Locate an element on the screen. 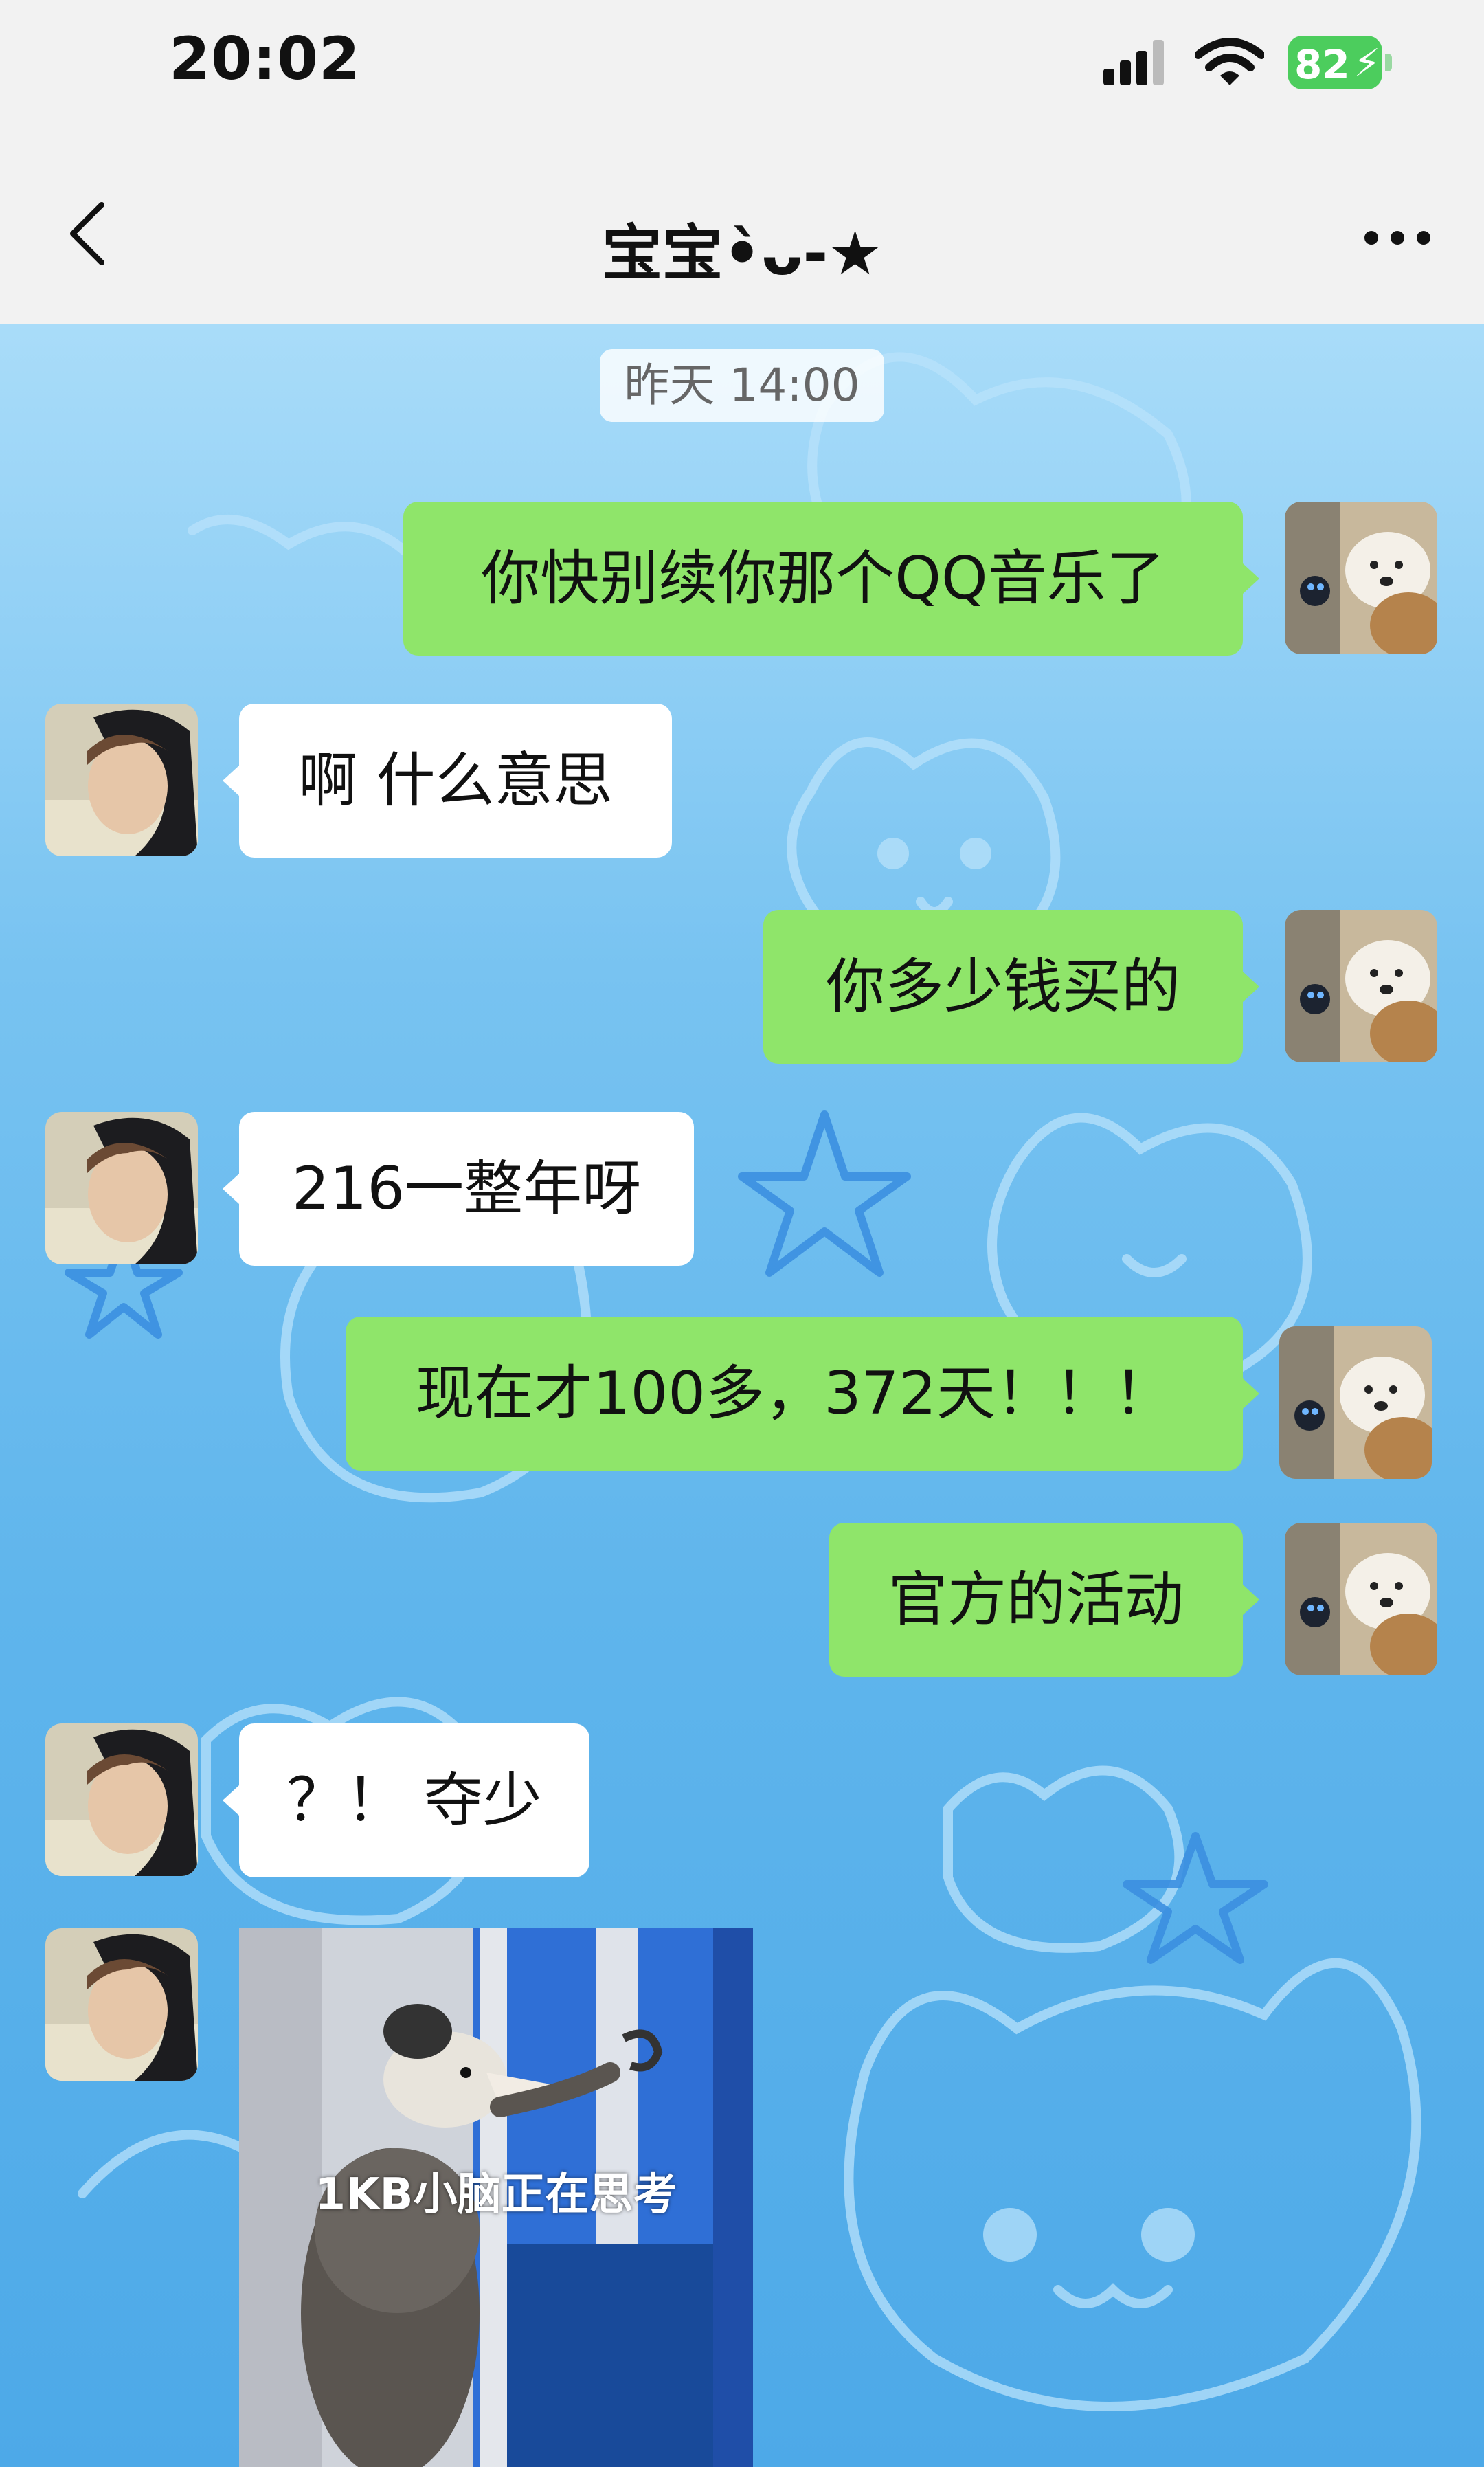 Image resolution: width=1484 pixels, height=2467 pixels. status-bar: 20:02 82 ⚡ is located at coordinates (742, 65).